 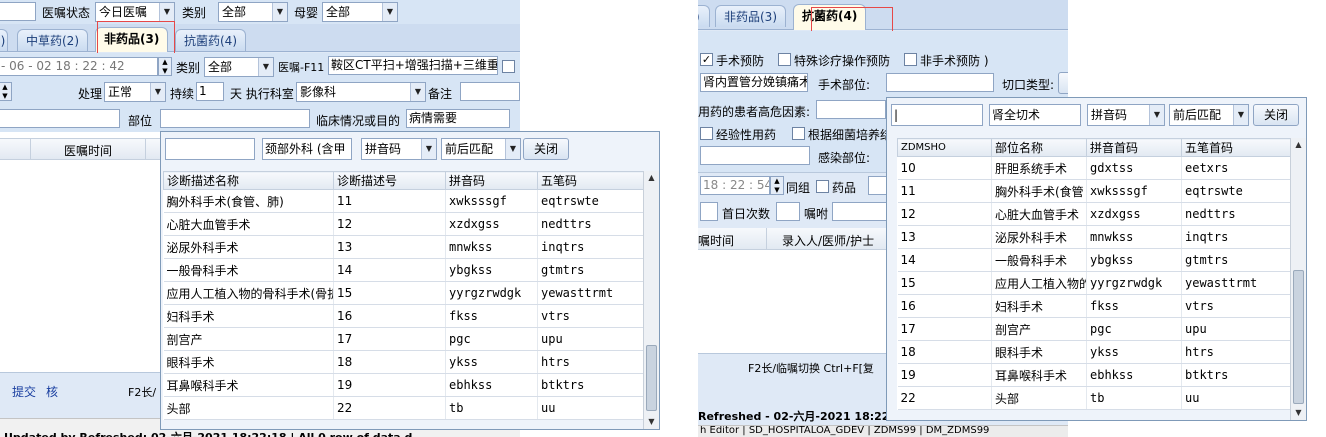 I want to click on site-field, so click(x=235, y=118).